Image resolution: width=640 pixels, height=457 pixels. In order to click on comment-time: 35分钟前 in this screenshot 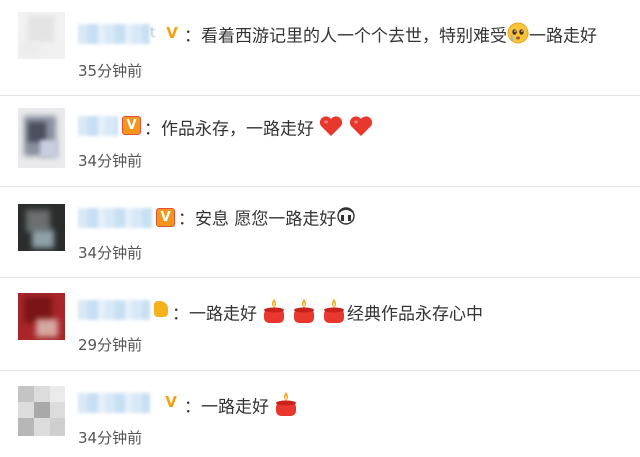, I will do `click(110, 71)`.